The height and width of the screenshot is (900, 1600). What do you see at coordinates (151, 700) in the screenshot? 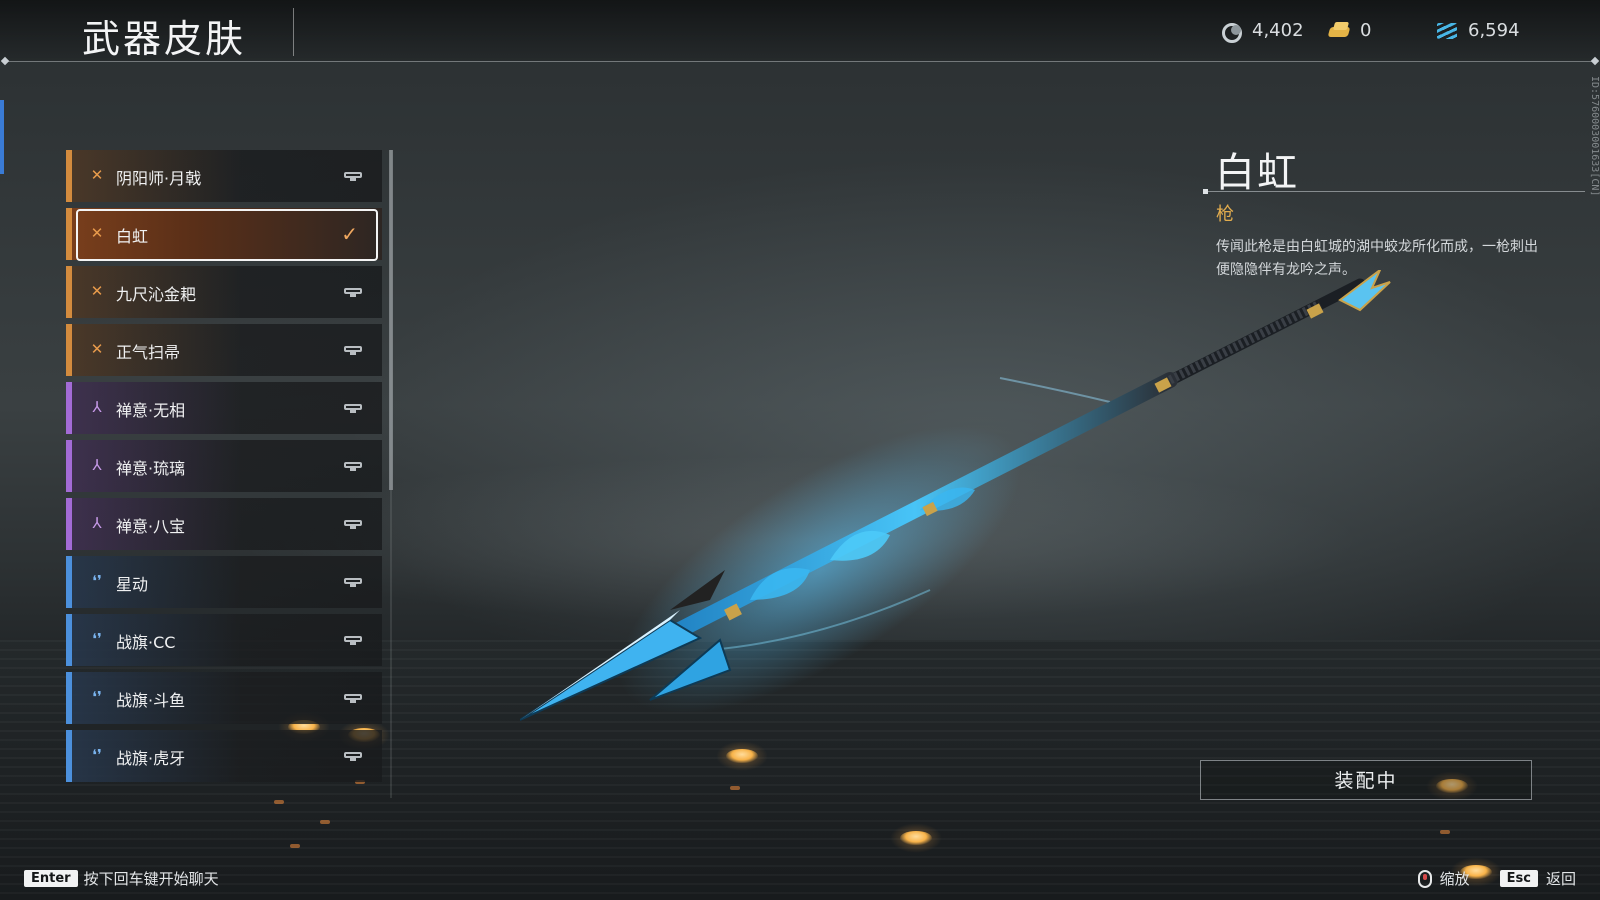
I see `skin-name: 战旗·斗鱼` at bounding box center [151, 700].